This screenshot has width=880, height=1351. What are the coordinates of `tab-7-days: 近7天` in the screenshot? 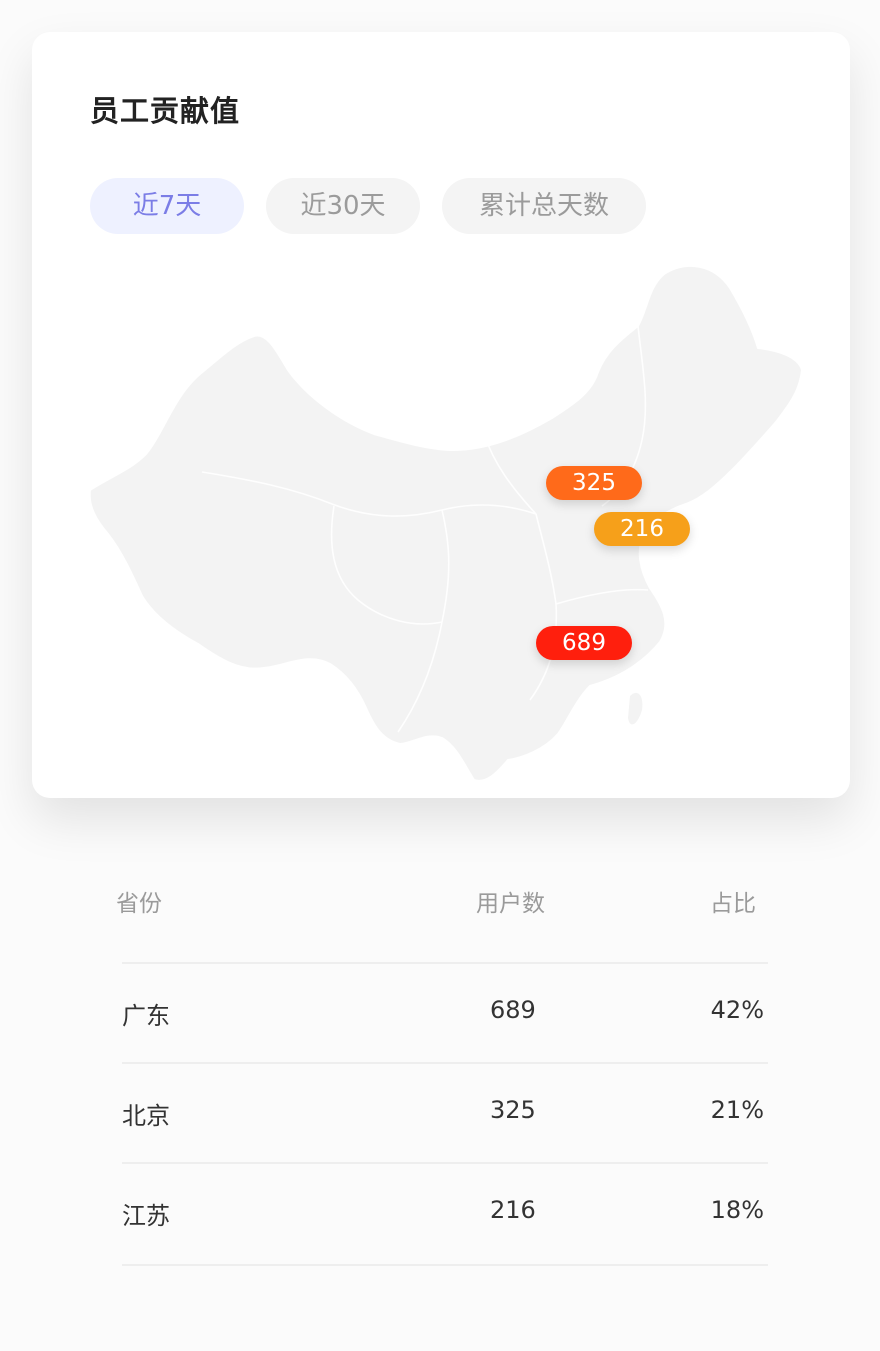 It's located at (167, 206).